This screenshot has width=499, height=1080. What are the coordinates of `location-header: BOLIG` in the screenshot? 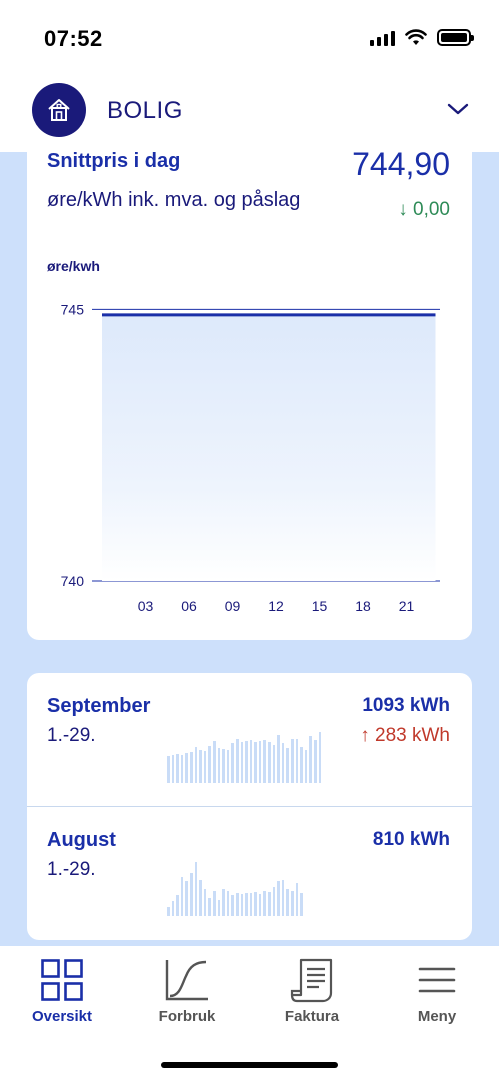 It's located at (249, 116).